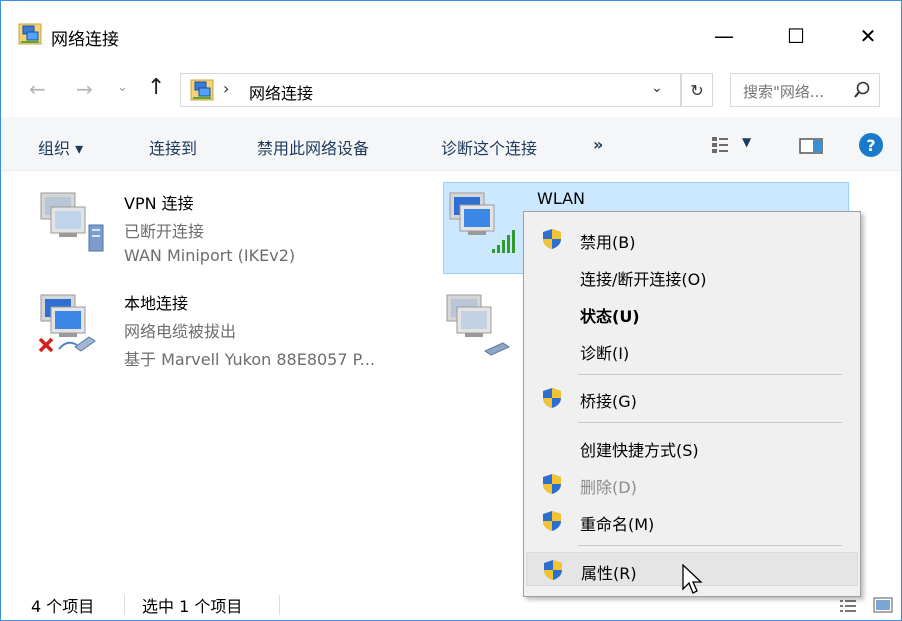 This screenshot has width=902, height=621. What do you see at coordinates (883, 605) in the screenshot?
I see `large-icons-view-icon` at bounding box center [883, 605].